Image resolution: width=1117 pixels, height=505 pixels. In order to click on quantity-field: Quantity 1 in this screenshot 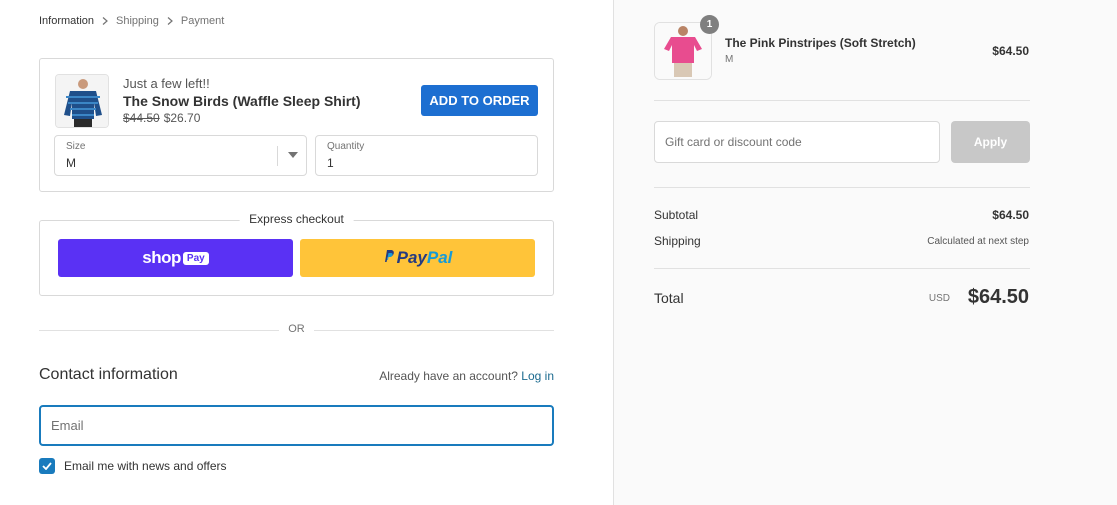, I will do `click(426, 155)`.